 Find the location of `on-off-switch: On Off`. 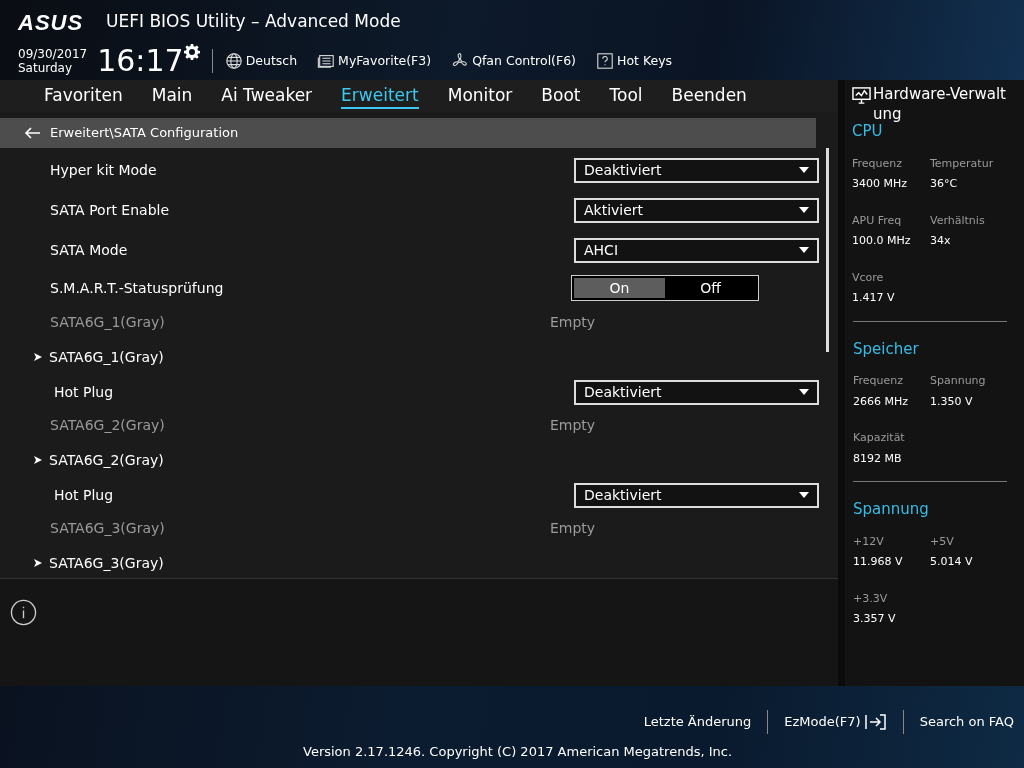

on-off-switch: On Off is located at coordinates (665, 288).